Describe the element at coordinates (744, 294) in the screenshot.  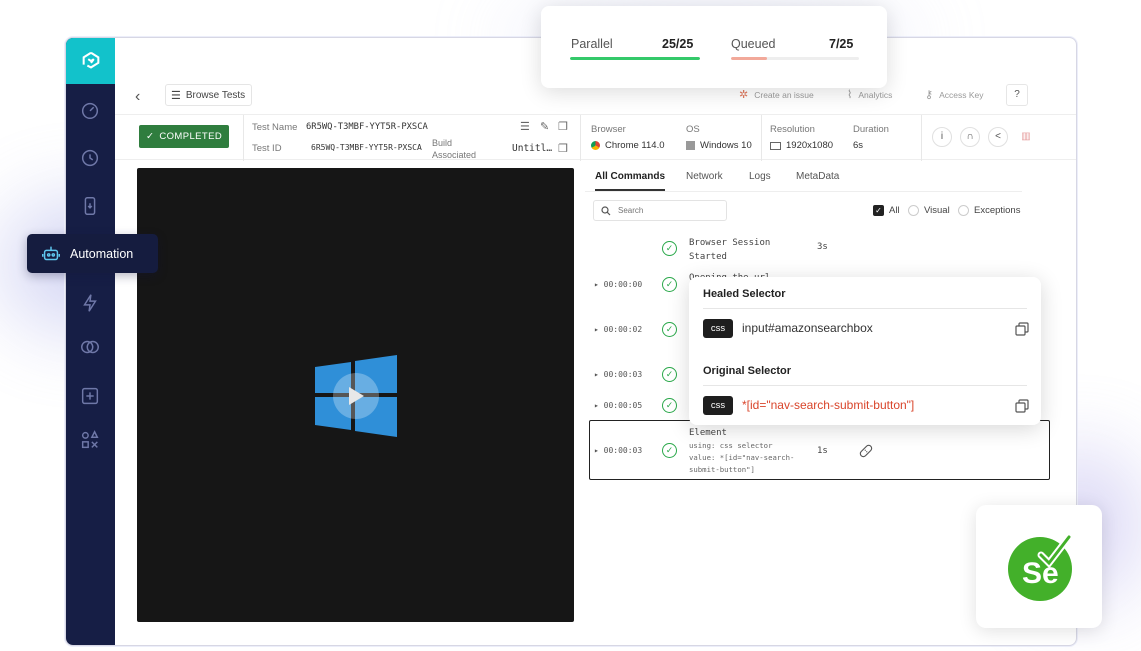
I see `healed-selector-title: Healed Selector` at that location.